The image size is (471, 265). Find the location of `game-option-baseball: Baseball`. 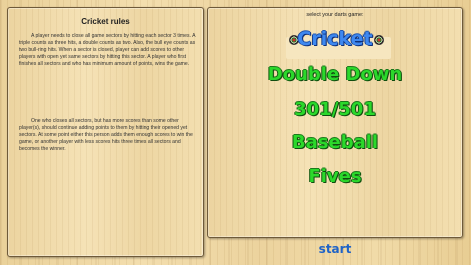

game-option-baseball: Baseball is located at coordinates (335, 142).